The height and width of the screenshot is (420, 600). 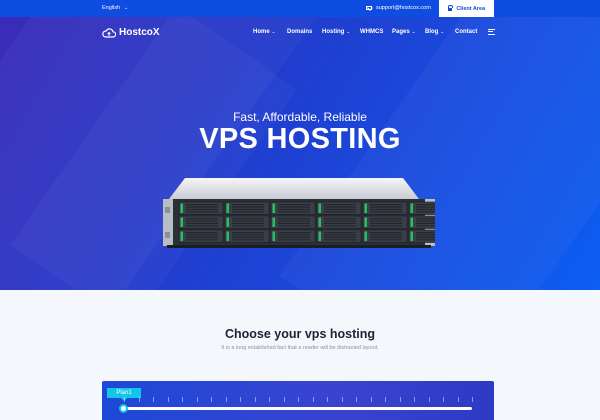 I want to click on cloud-logo-icon, so click(x=109, y=32).